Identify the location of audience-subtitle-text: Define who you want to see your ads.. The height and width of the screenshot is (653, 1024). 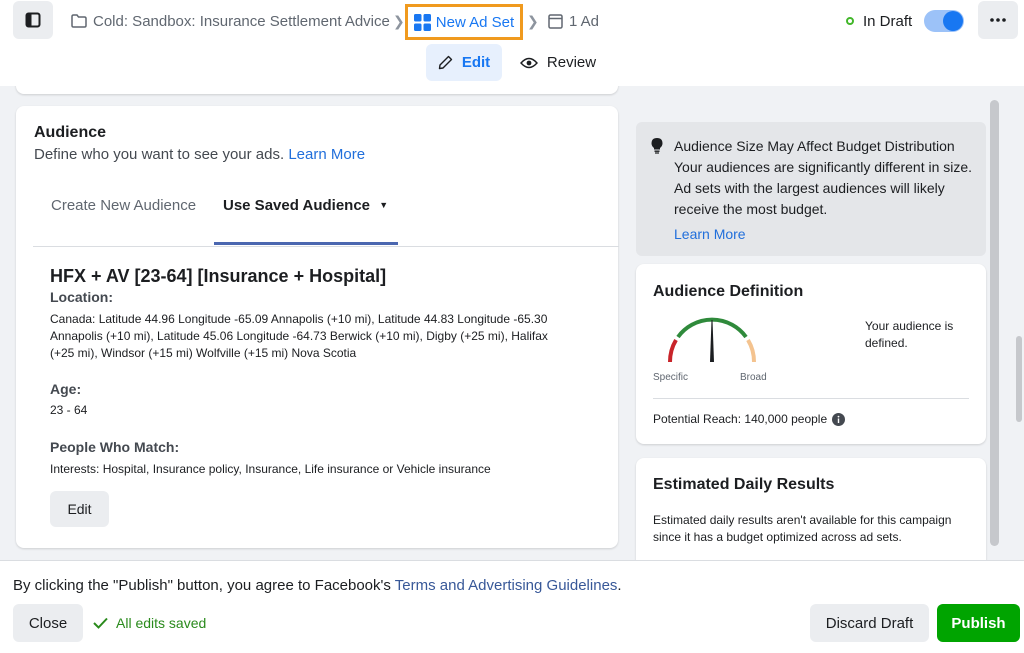
(159, 154).